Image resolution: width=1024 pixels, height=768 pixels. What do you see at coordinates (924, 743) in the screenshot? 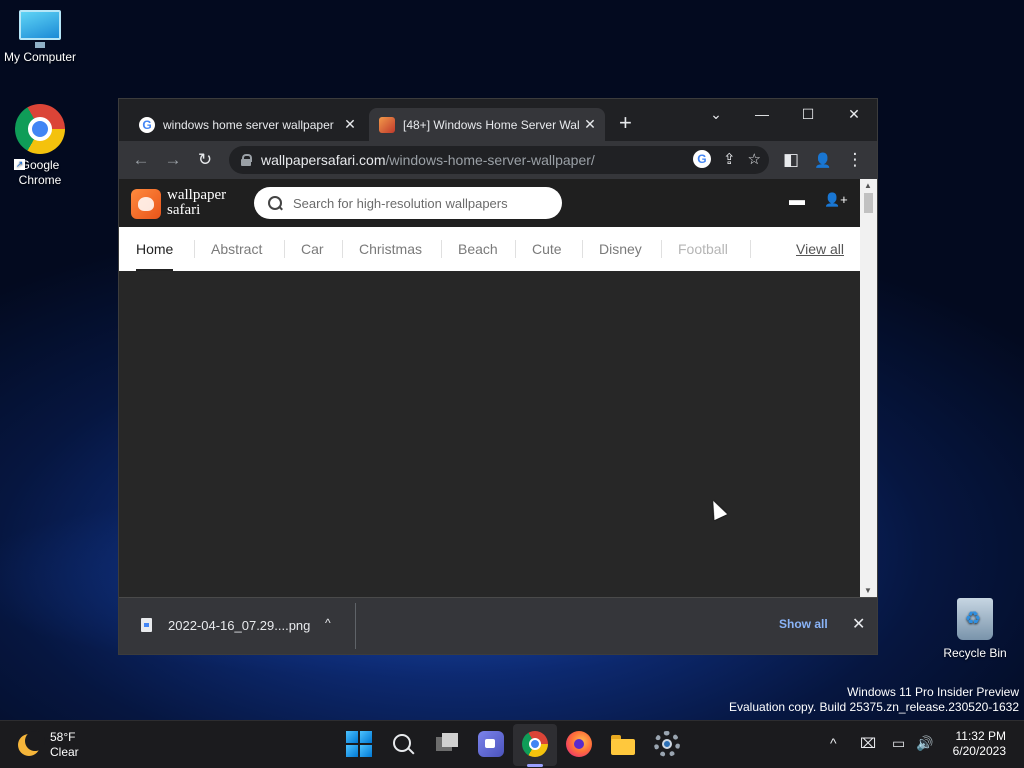
I see `volume-icon: 🔊` at bounding box center [924, 743].